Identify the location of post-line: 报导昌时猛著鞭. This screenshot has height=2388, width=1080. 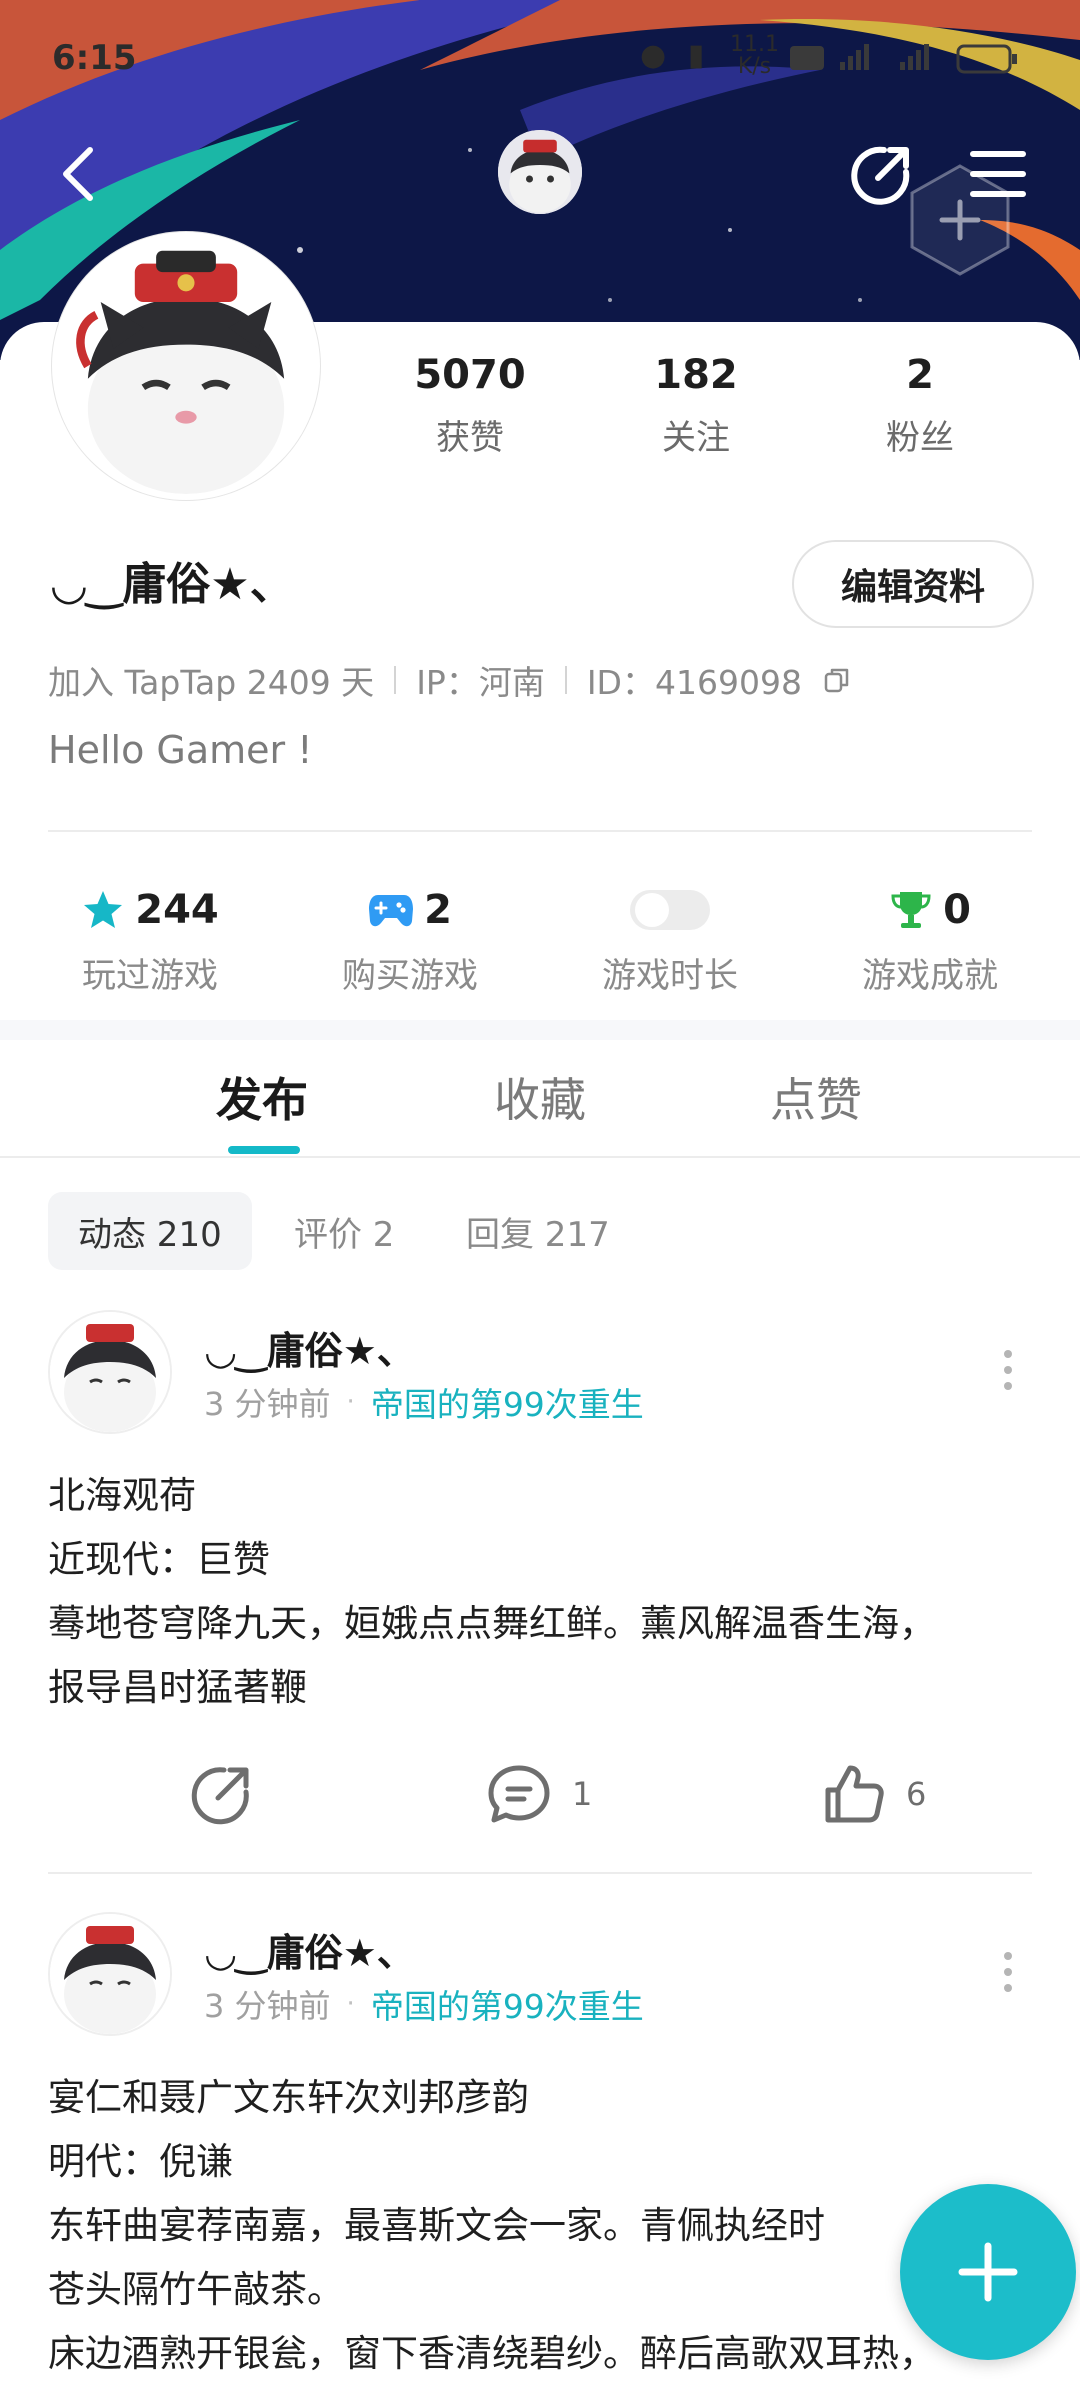
(177, 1687).